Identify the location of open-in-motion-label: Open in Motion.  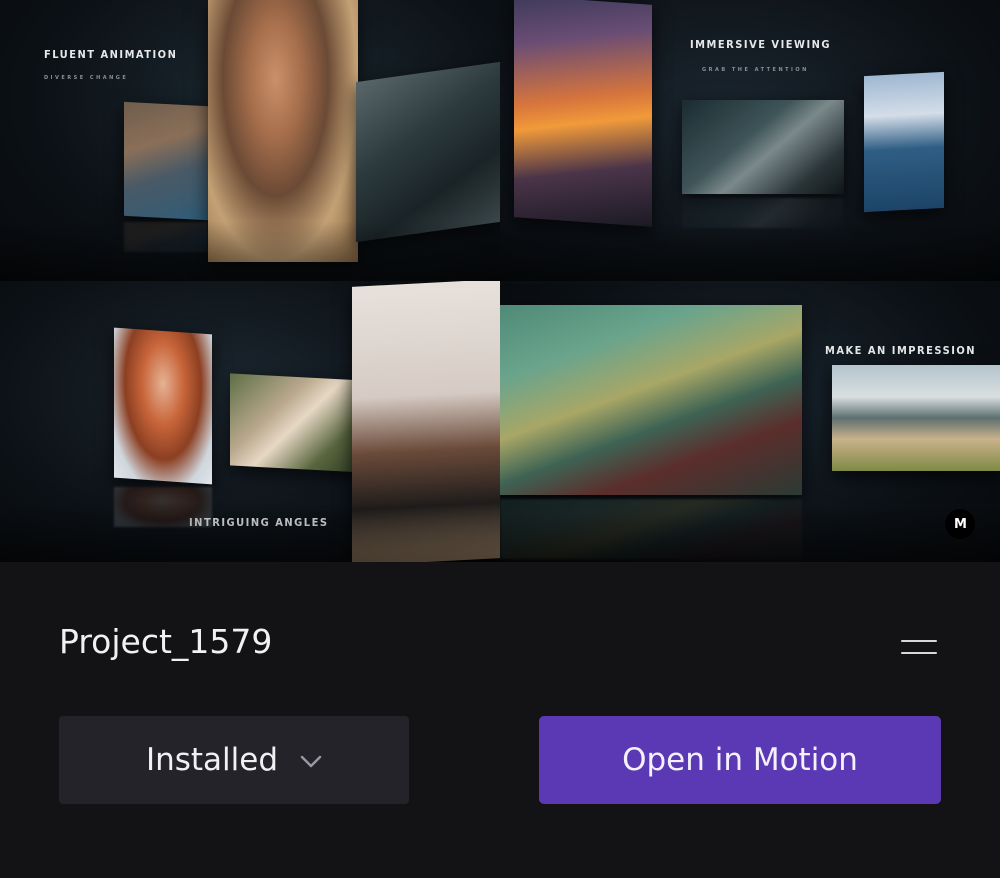
(740, 760).